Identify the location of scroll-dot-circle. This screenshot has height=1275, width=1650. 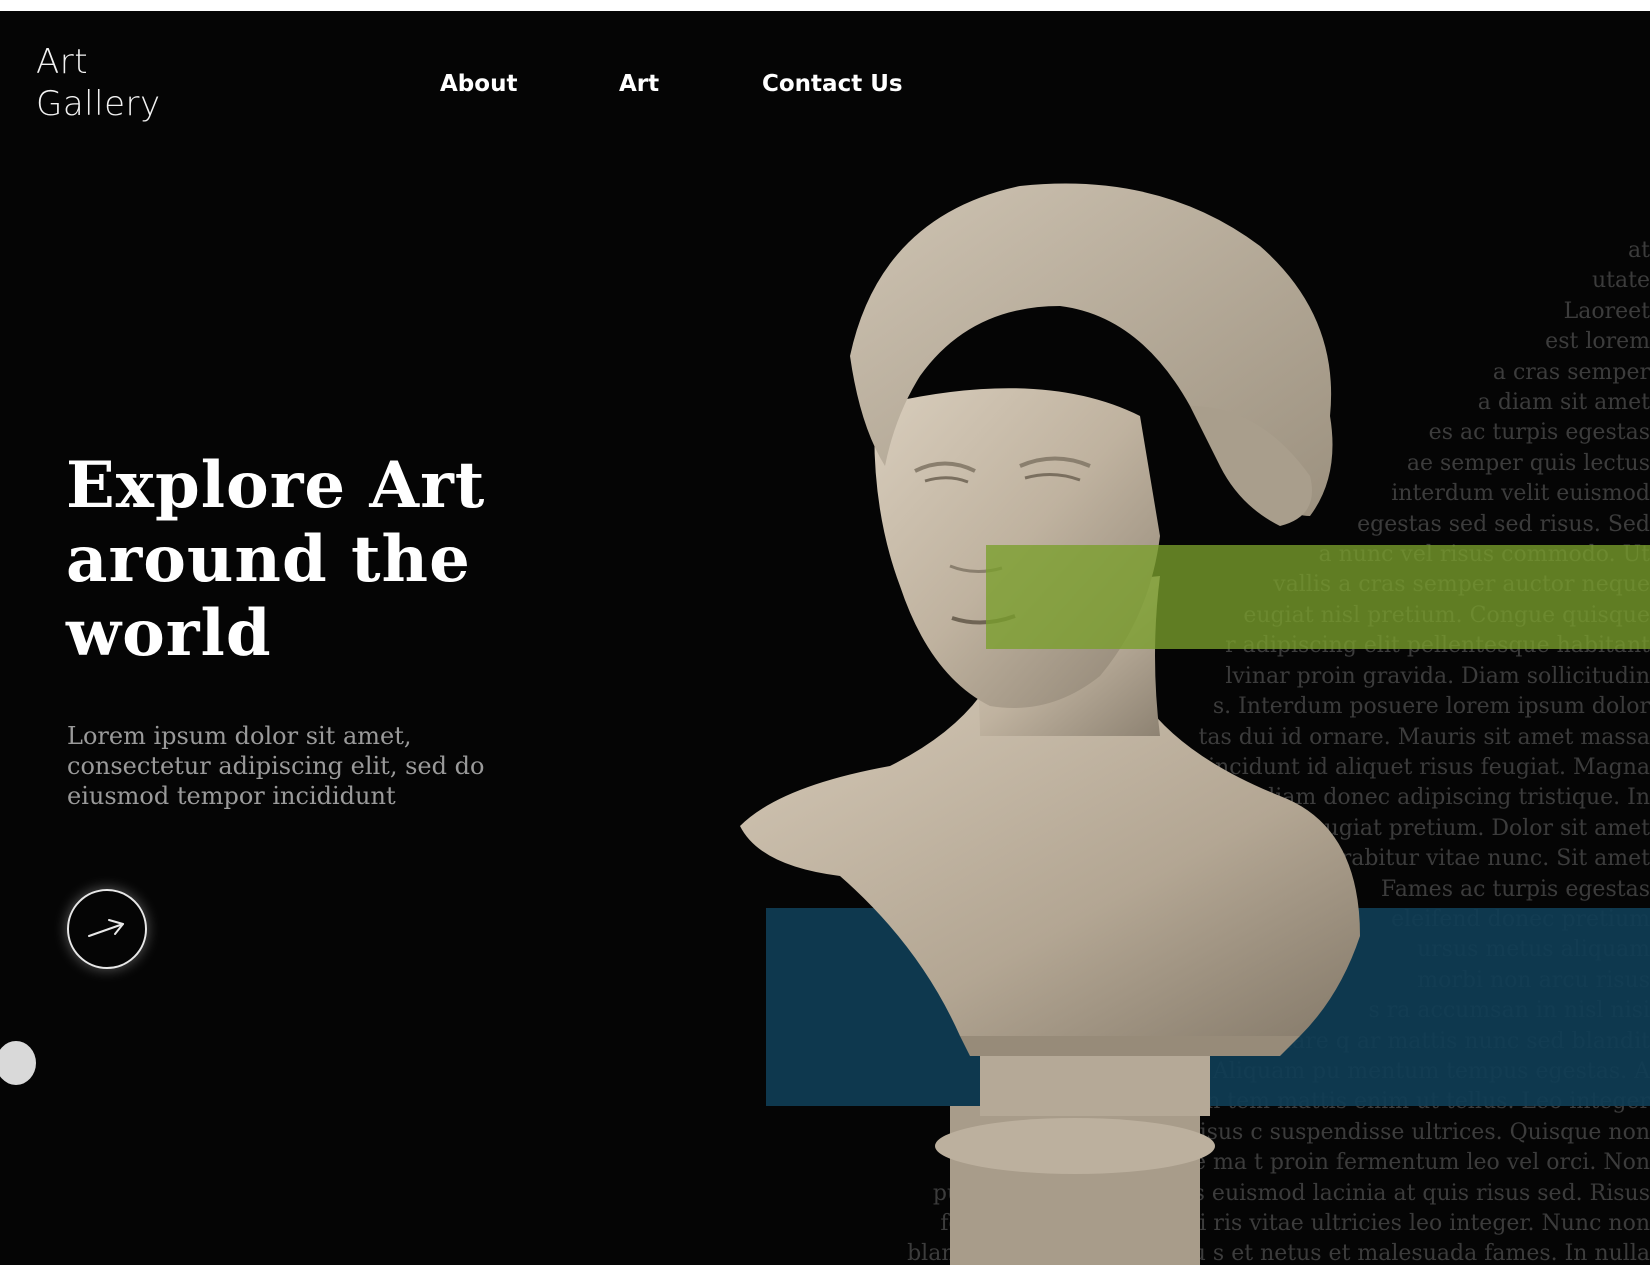
(18, 1063).